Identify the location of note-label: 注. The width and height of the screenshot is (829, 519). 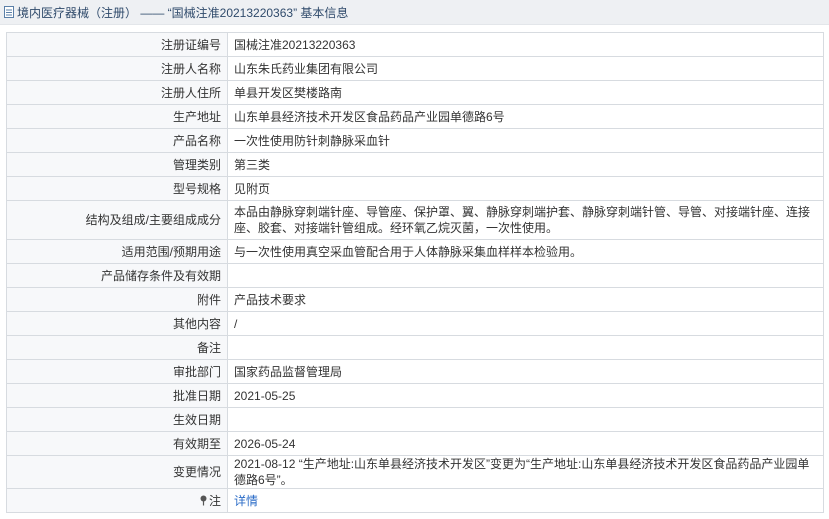
(117, 500).